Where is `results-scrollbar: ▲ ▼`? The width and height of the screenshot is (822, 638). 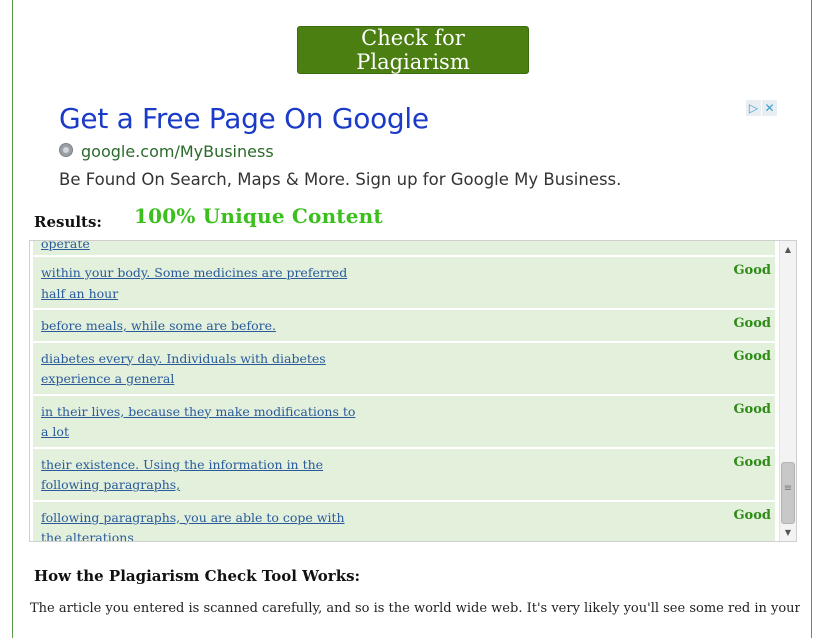 results-scrollbar: ▲ ▼ is located at coordinates (787, 391).